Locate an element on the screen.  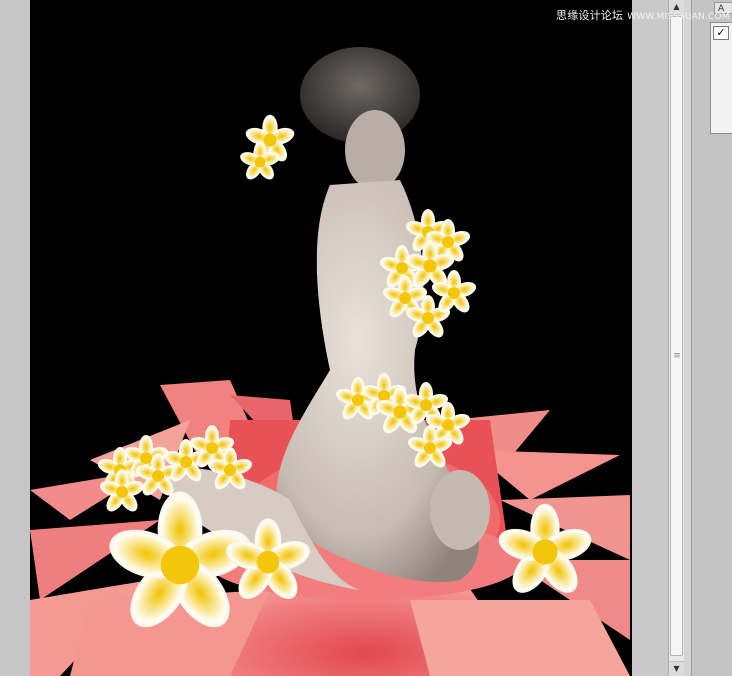
scroll-down-button: ▼ is located at coordinates (676, 668).